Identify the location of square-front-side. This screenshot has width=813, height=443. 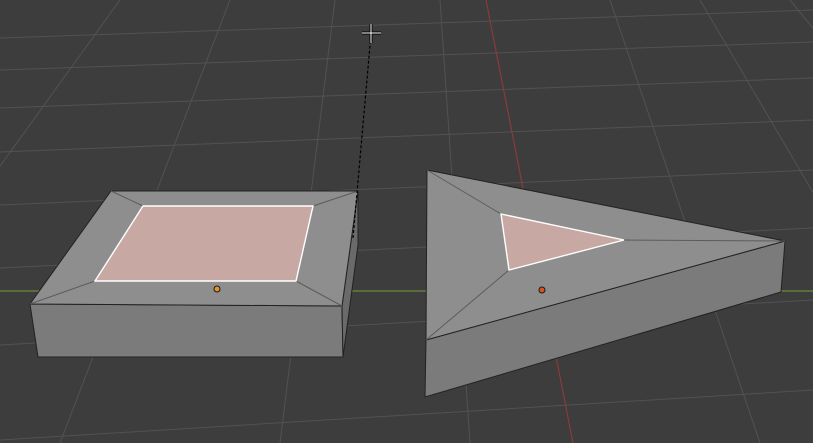
(186, 330).